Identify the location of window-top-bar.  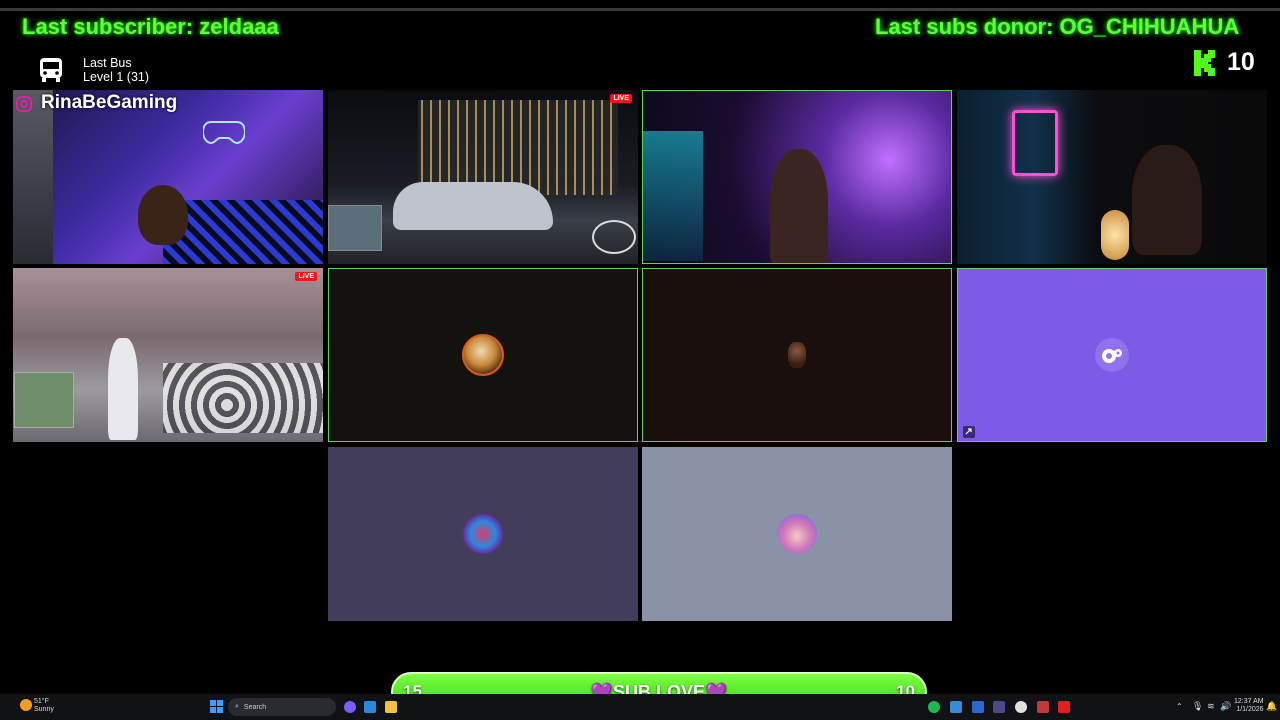
(640, 9).